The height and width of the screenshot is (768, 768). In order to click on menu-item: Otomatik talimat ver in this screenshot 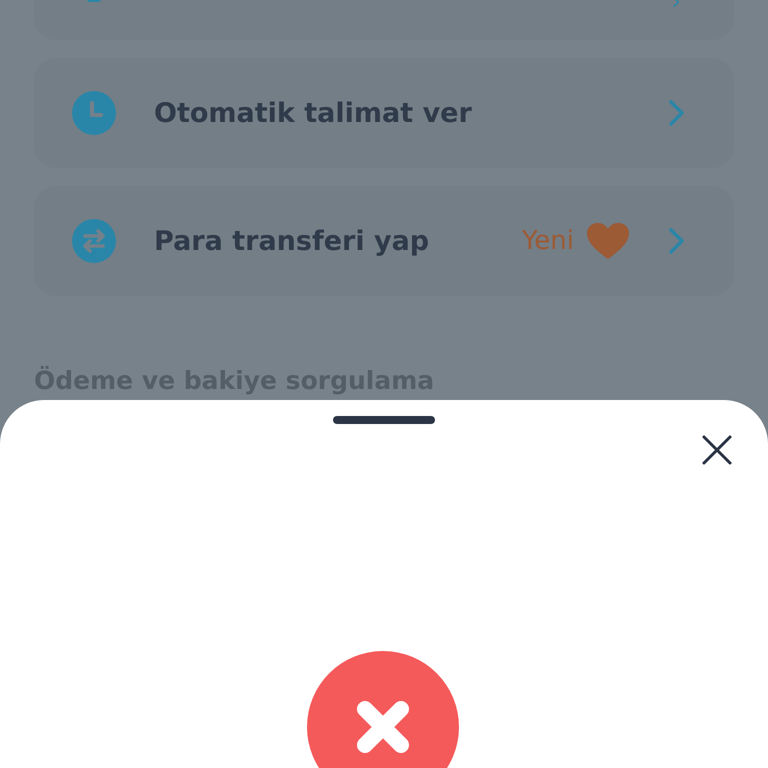, I will do `click(384, 113)`.